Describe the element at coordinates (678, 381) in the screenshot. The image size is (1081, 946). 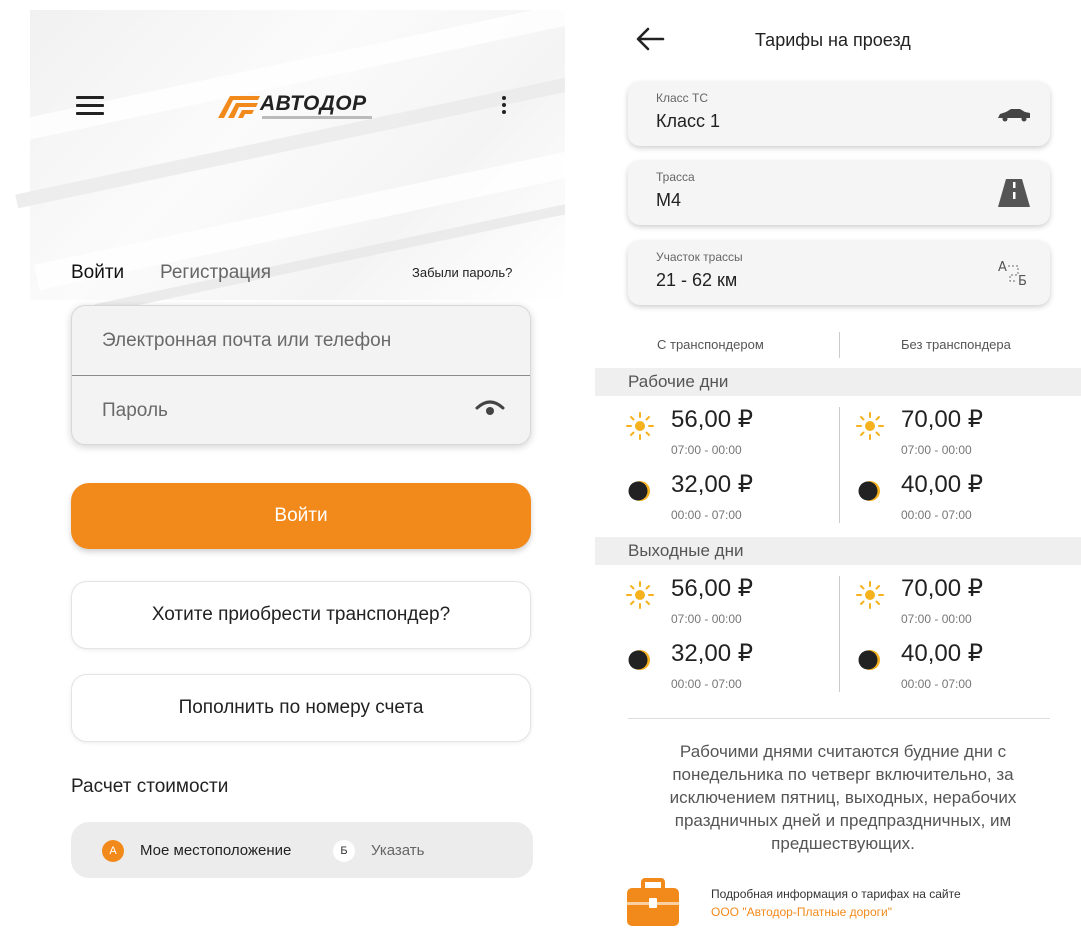
I see `section-title: Рабочие дни` at that location.